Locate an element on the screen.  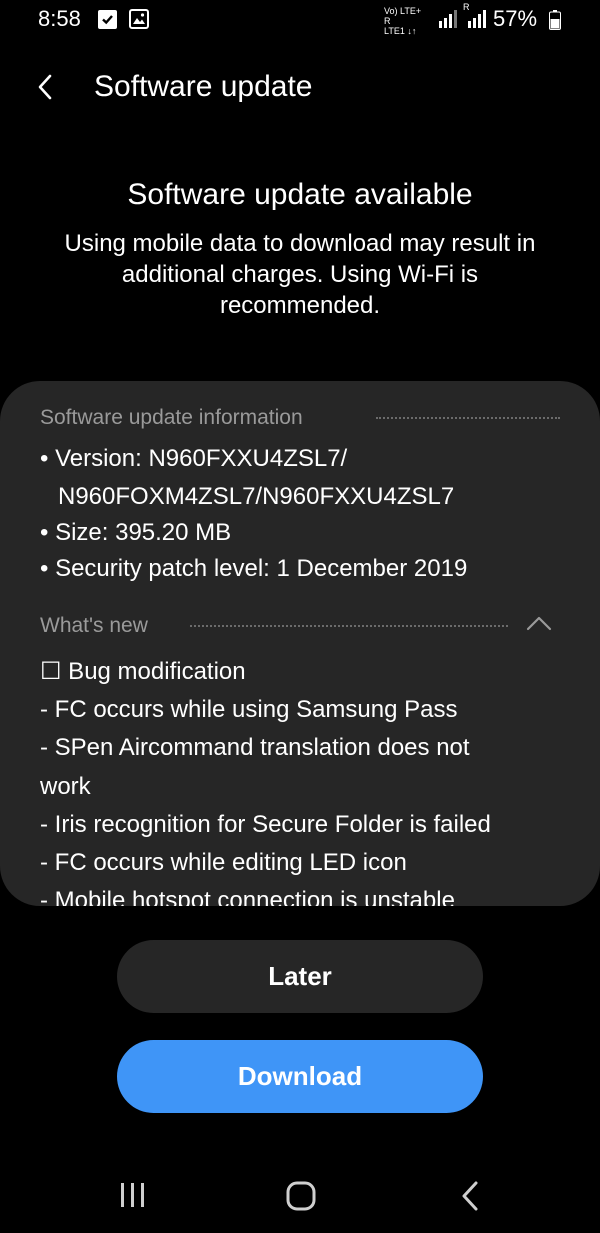
info-heading-divider is located at coordinates (468, 418).